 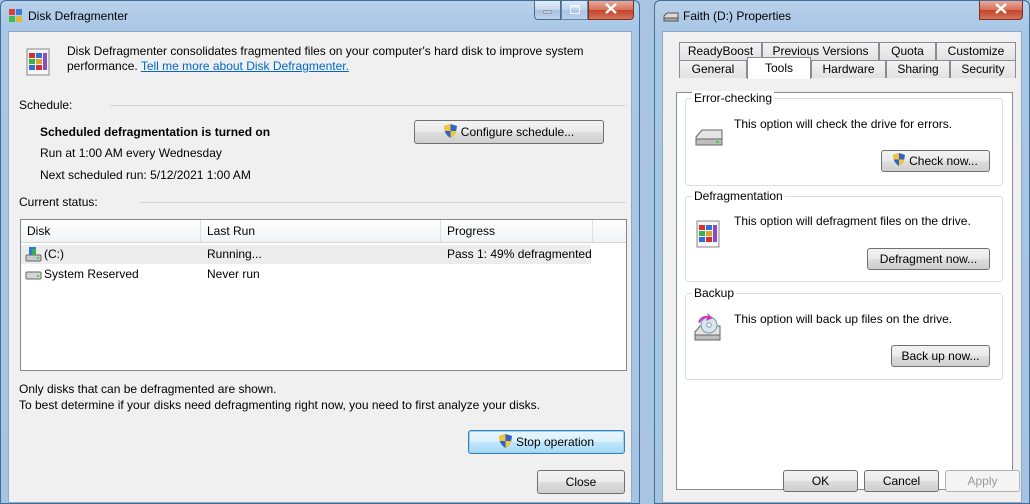 What do you see at coordinates (91, 274) in the screenshot?
I see `disk-name: System Reserved` at bounding box center [91, 274].